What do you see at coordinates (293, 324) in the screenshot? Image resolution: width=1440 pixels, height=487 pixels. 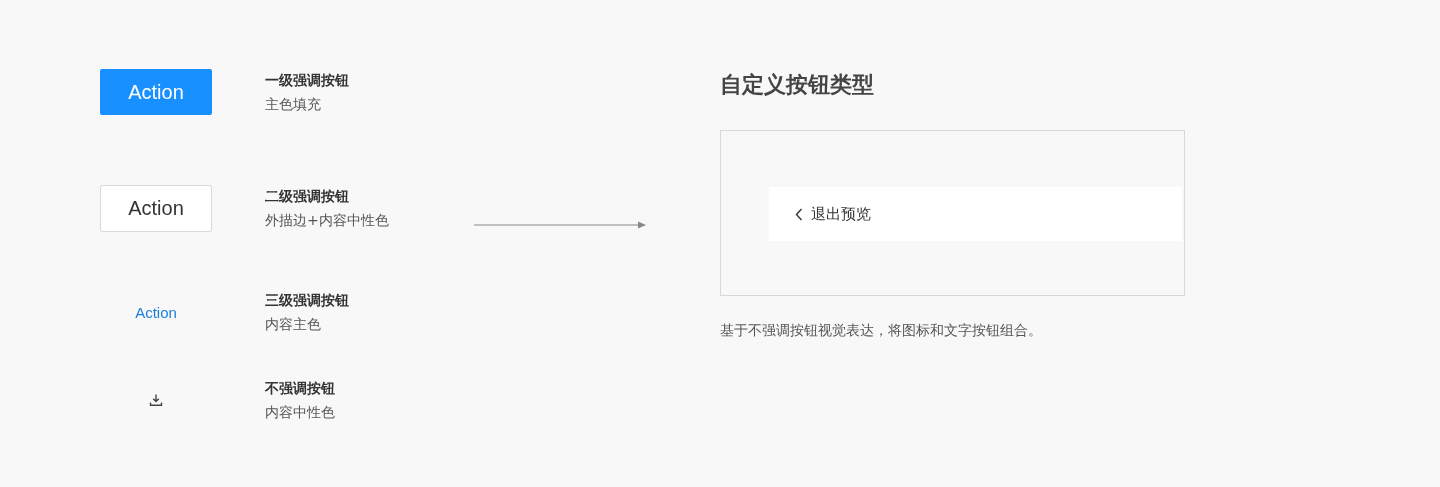 I see `button-type-description: 内容主色` at bounding box center [293, 324].